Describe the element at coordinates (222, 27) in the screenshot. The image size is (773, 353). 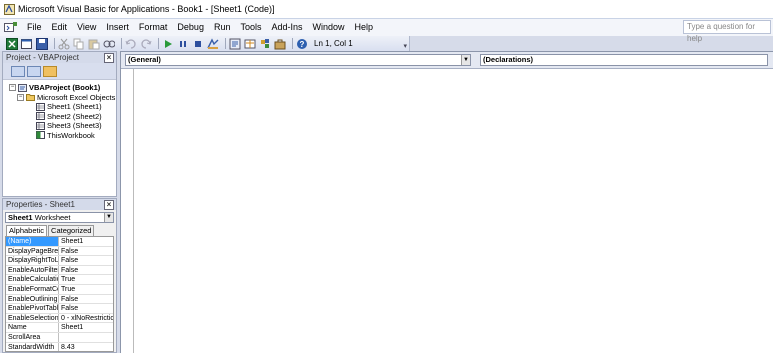
I see `menu-run: Run` at that location.